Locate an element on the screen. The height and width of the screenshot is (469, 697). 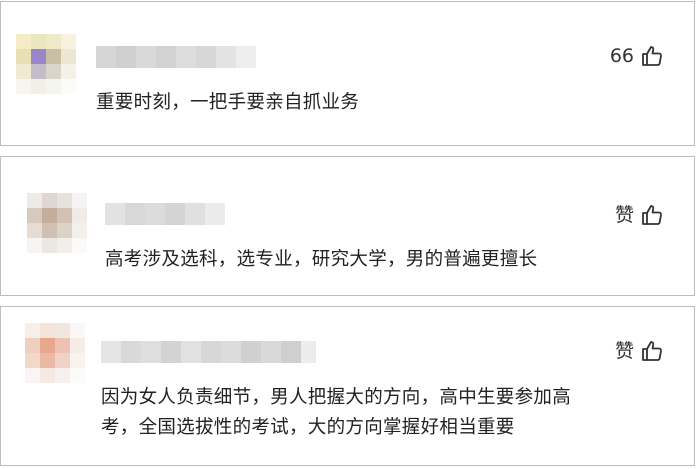
comment-line: 因为女人负责细节，男人把握大的方向，高中生要参加高 is located at coordinates (336, 397).